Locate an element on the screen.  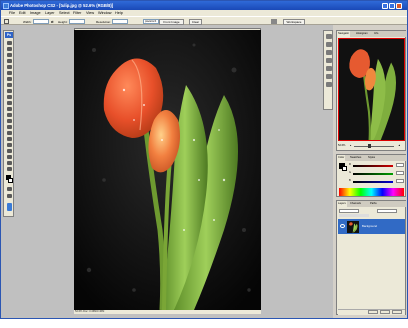
zoom-slider is located at coordinates (374, 146).